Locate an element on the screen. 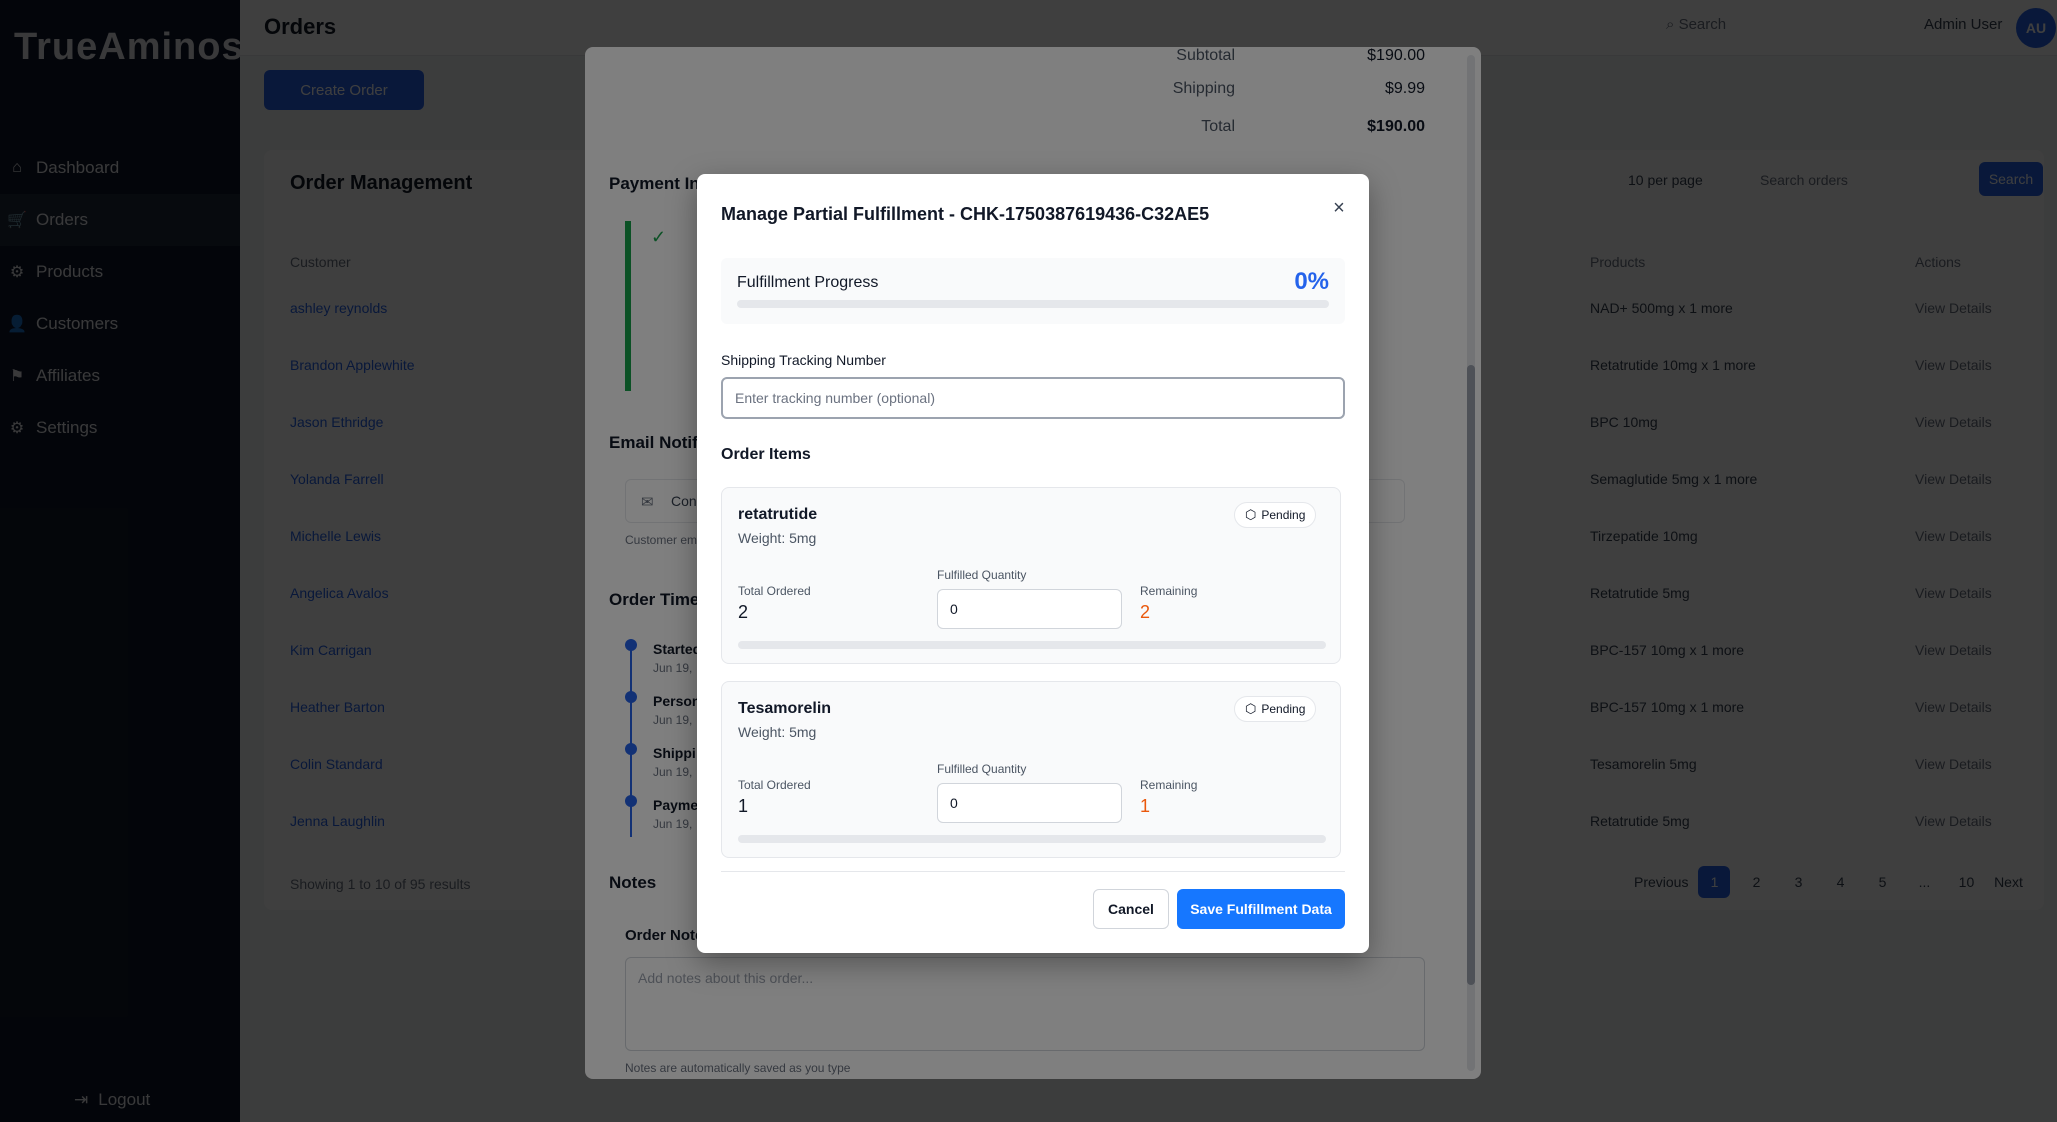  save-fulfillment-button: Save Fulfillment Data is located at coordinates (1261, 909).